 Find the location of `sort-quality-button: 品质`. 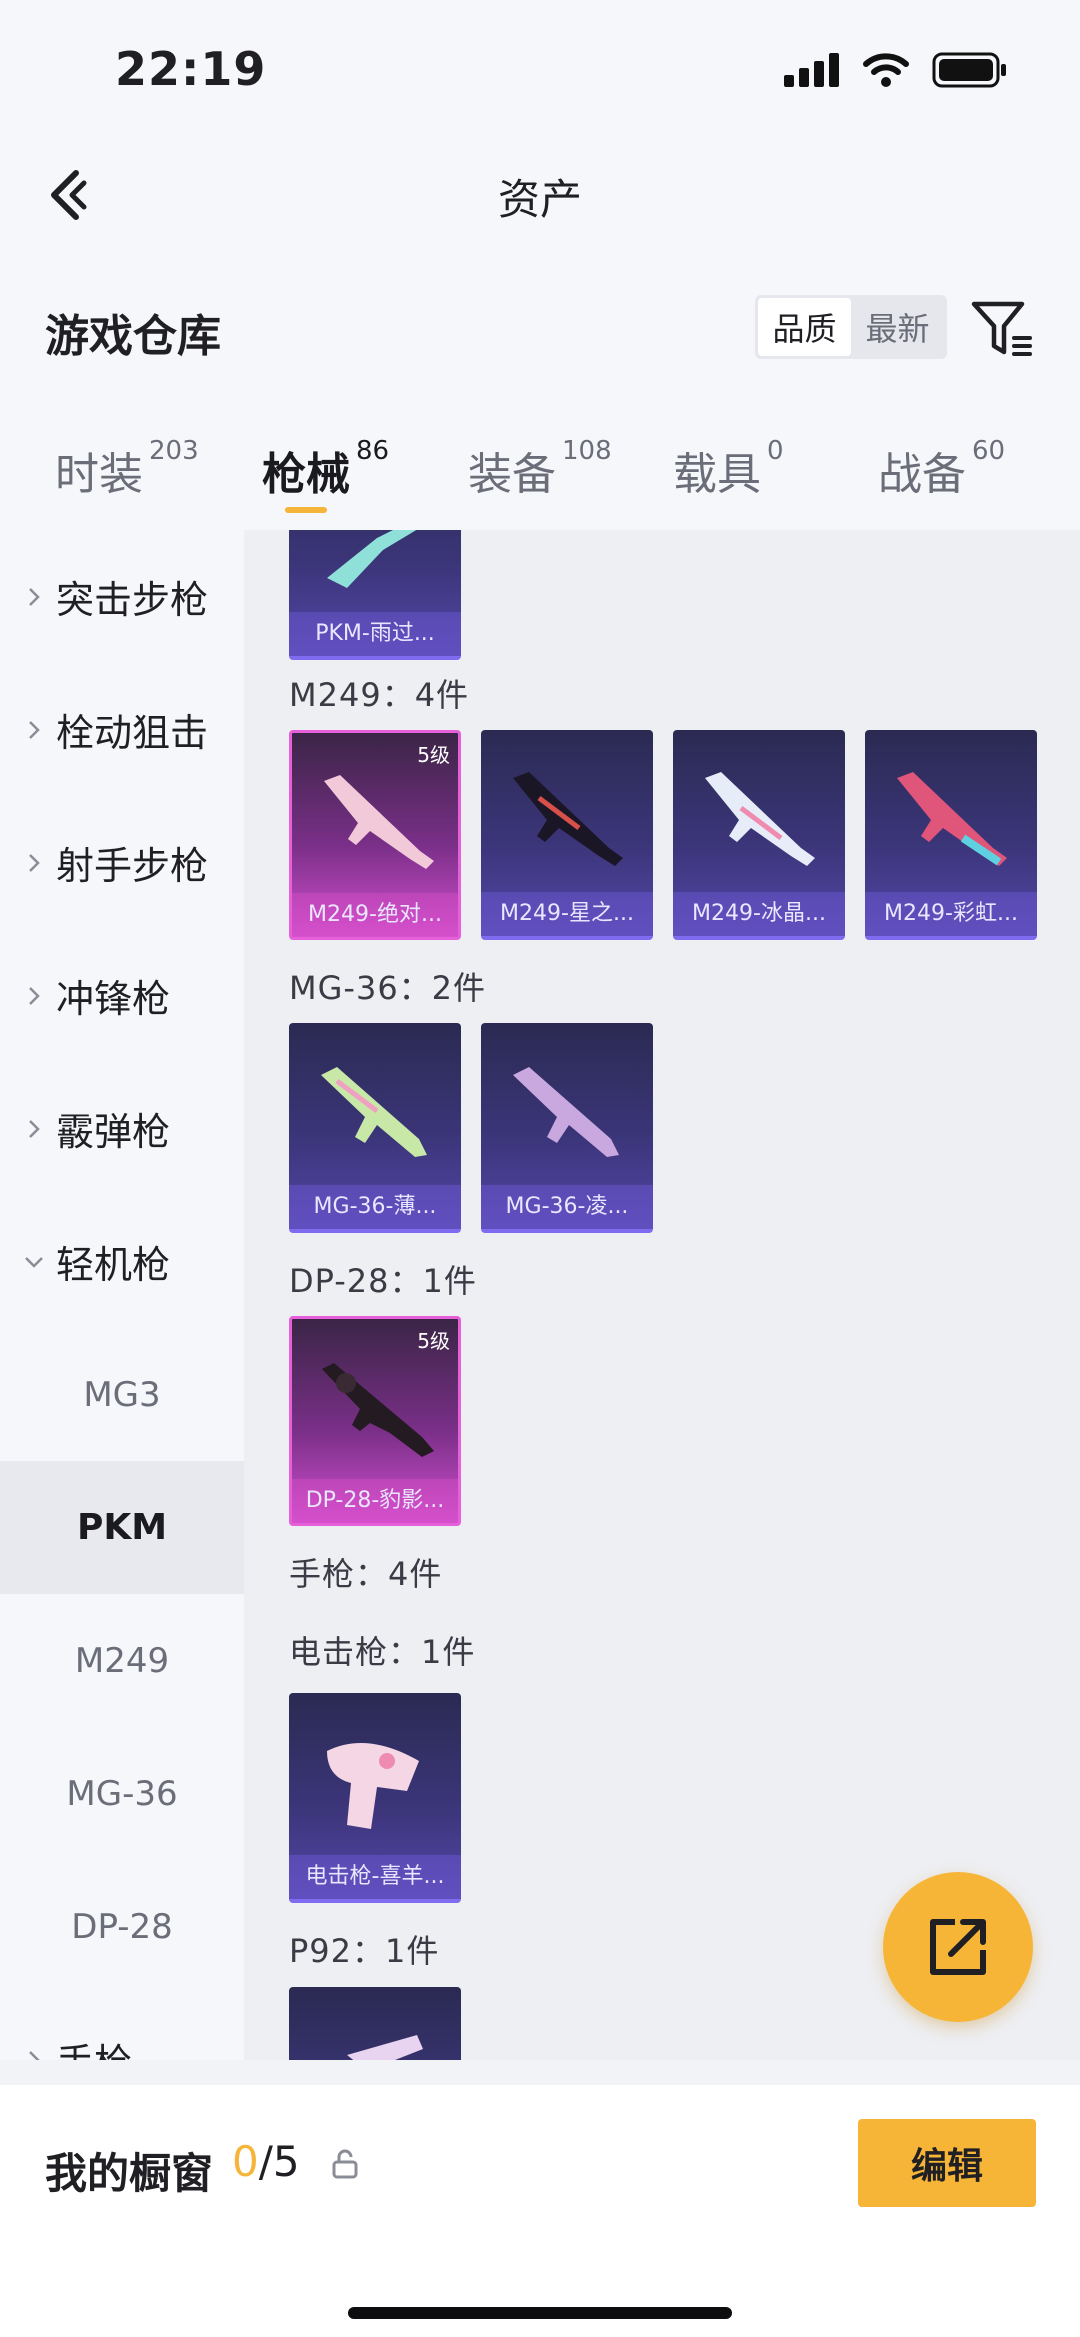

sort-quality-button: 品质 is located at coordinates (804, 327).